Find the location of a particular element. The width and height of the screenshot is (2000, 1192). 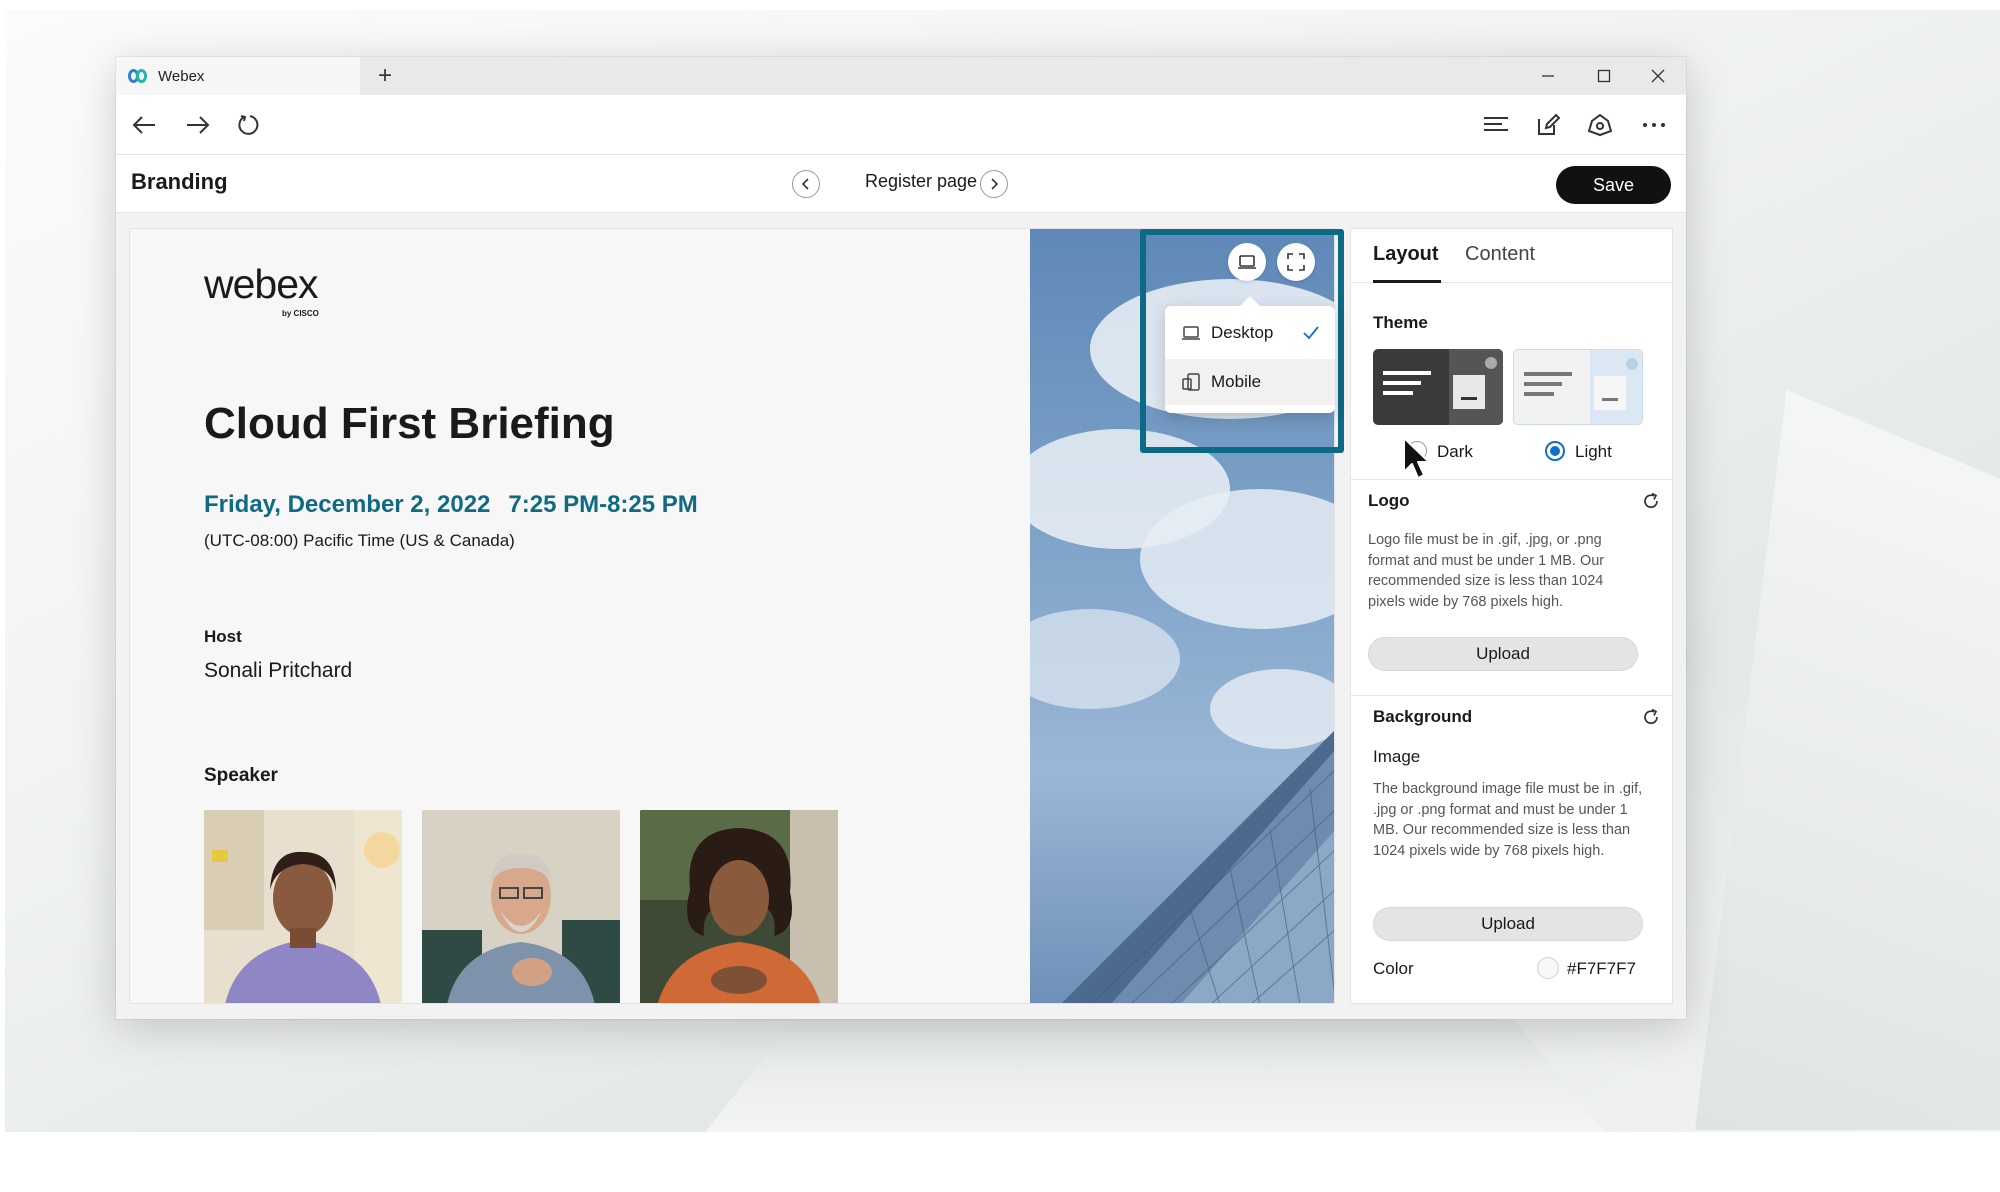

close-icon is located at coordinates (1658, 76).